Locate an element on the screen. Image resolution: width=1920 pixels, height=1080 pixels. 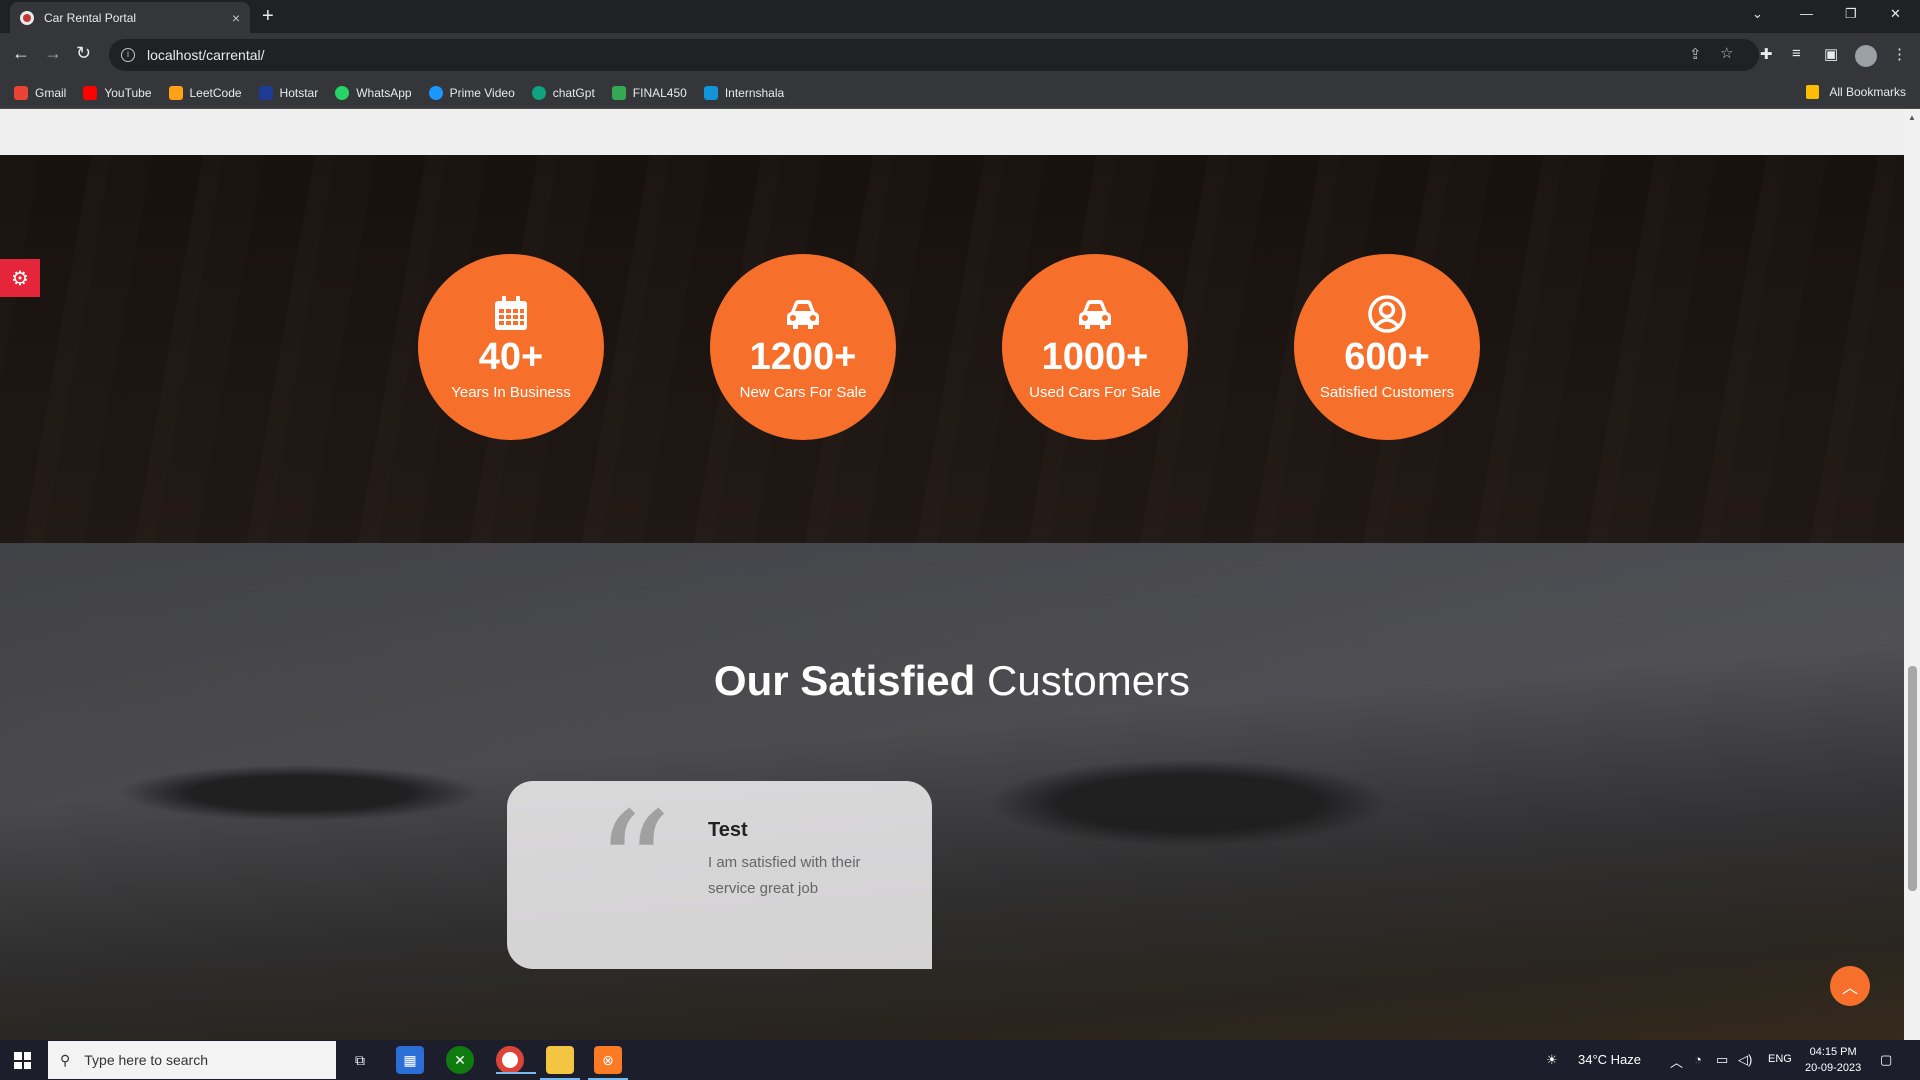
quote-icon: “ is located at coordinates (633, 868).